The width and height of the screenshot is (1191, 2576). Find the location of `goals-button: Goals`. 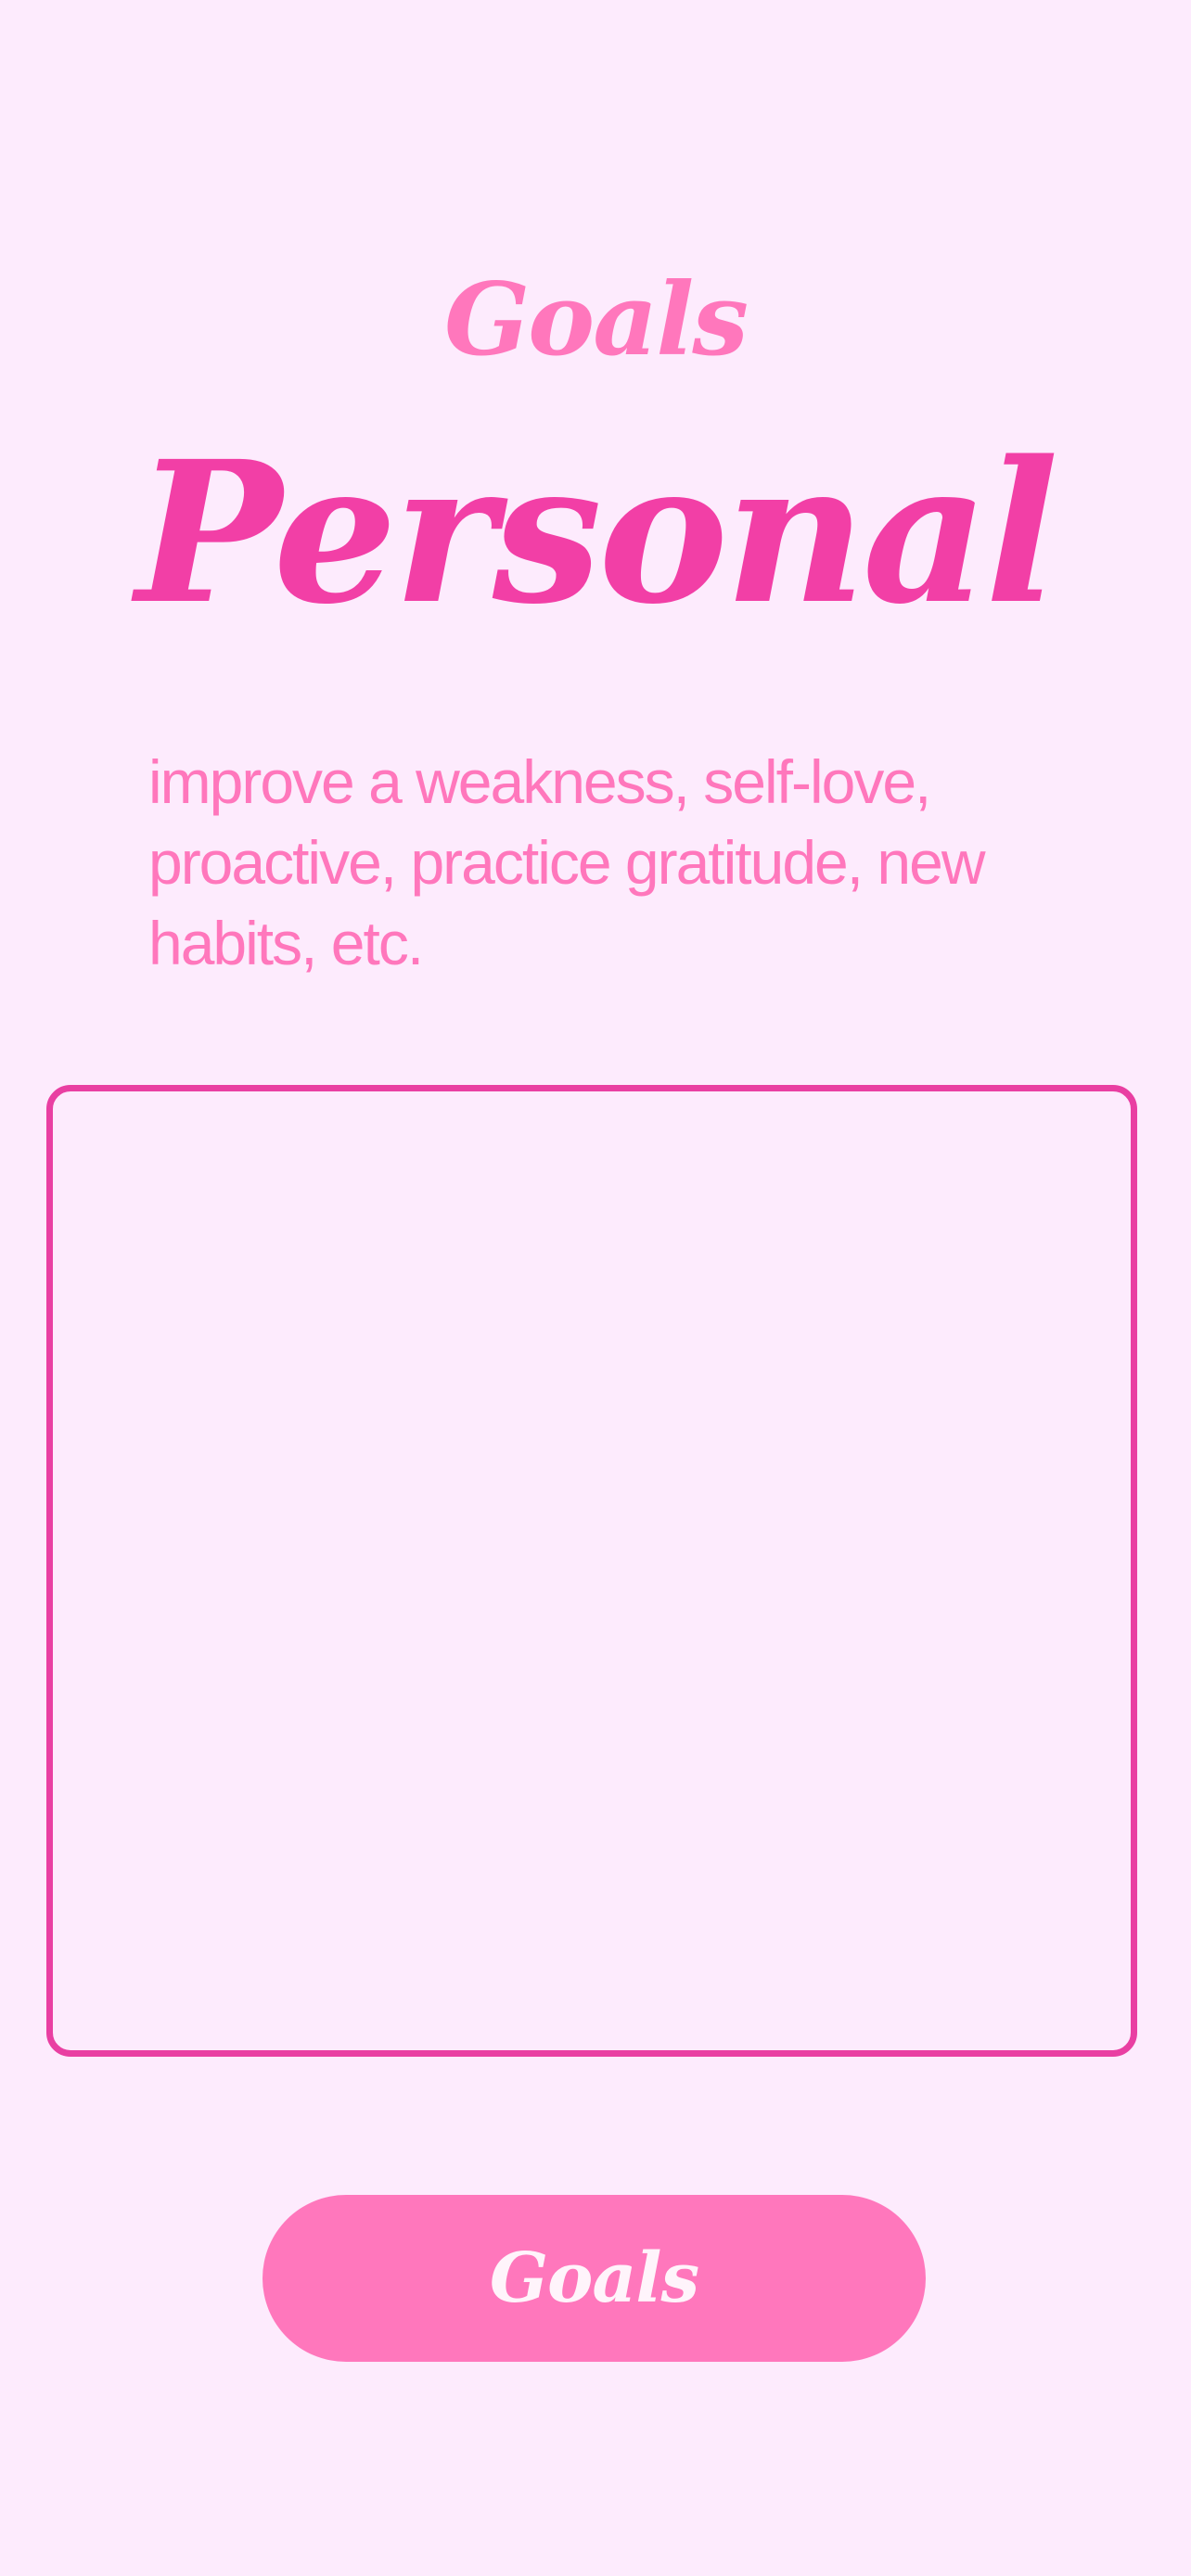

goals-button: Goals is located at coordinates (594, 2278).